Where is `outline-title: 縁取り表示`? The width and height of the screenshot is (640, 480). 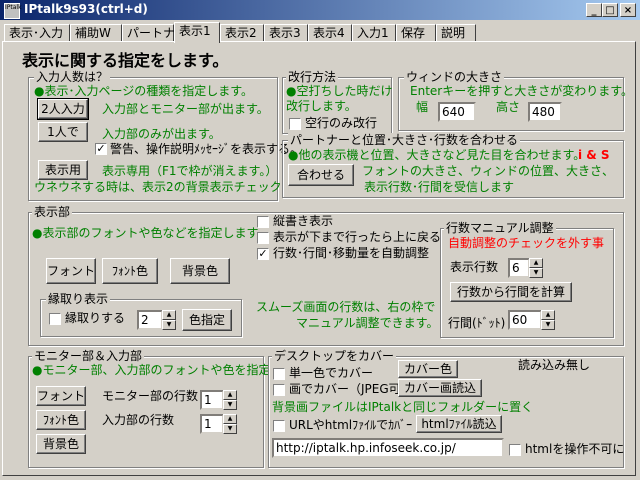
outline-title: 縁取り表示 is located at coordinates (78, 299).